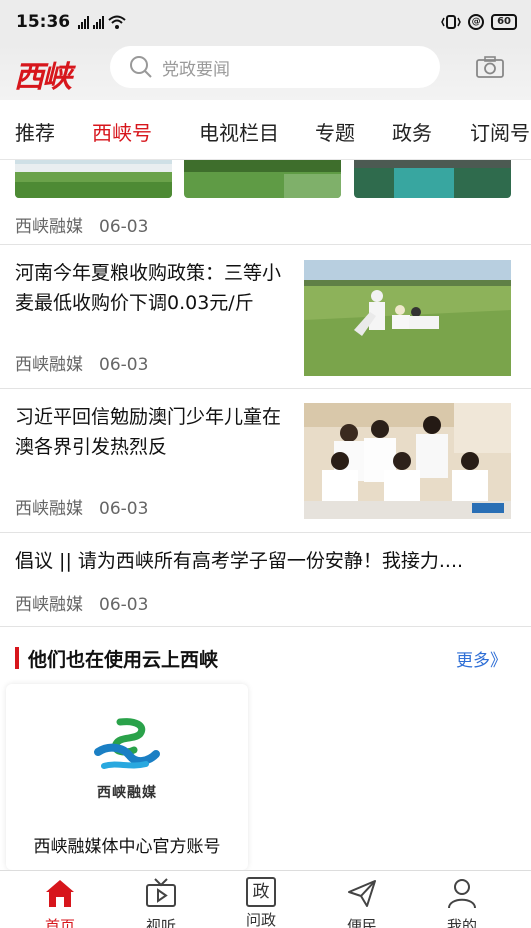 The height and width of the screenshot is (928, 531). Describe the element at coordinates (462, 894) in the screenshot. I see `user-icon` at that location.